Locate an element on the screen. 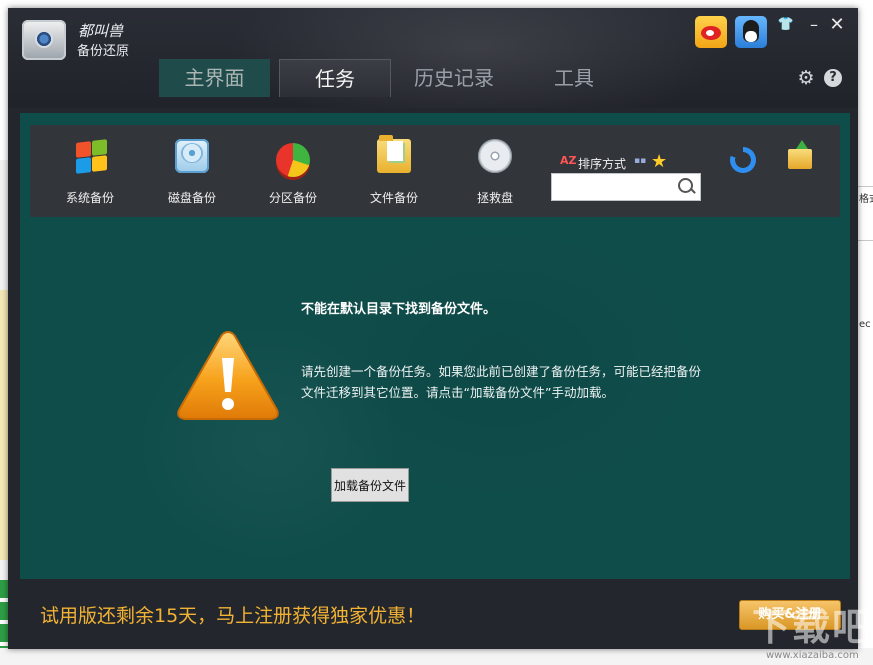 The height and width of the screenshot is (665, 873). footer-bar: 试用版还剩余15天，马上注册获得独家优惠！ 购买&注册 is located at coordinates (435, 614).